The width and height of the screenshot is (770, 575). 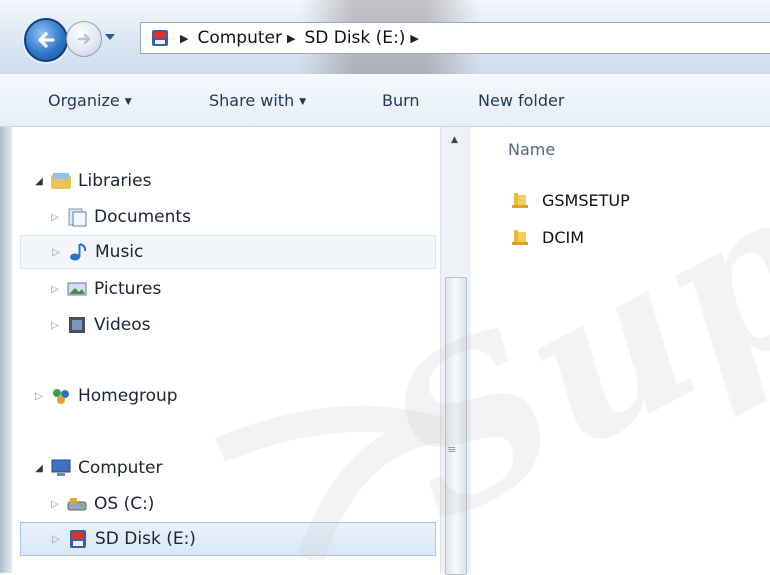 I want to click on file-item-gsmsetup: GSMSETUP, so click(x=570, y=200).